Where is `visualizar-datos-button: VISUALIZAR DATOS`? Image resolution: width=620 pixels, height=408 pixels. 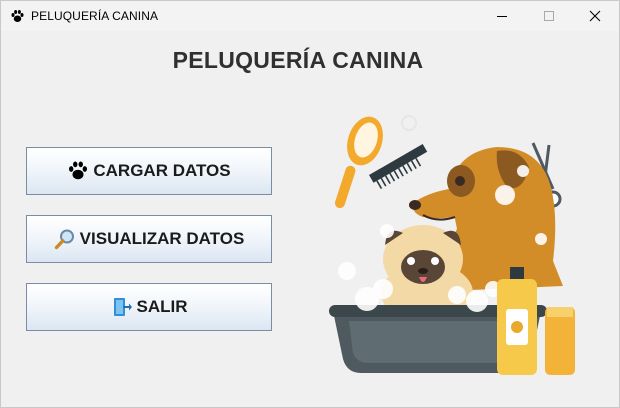 visualizar-datos-button: VISUALIZAR DATOS is located at coordinates (149, 239).